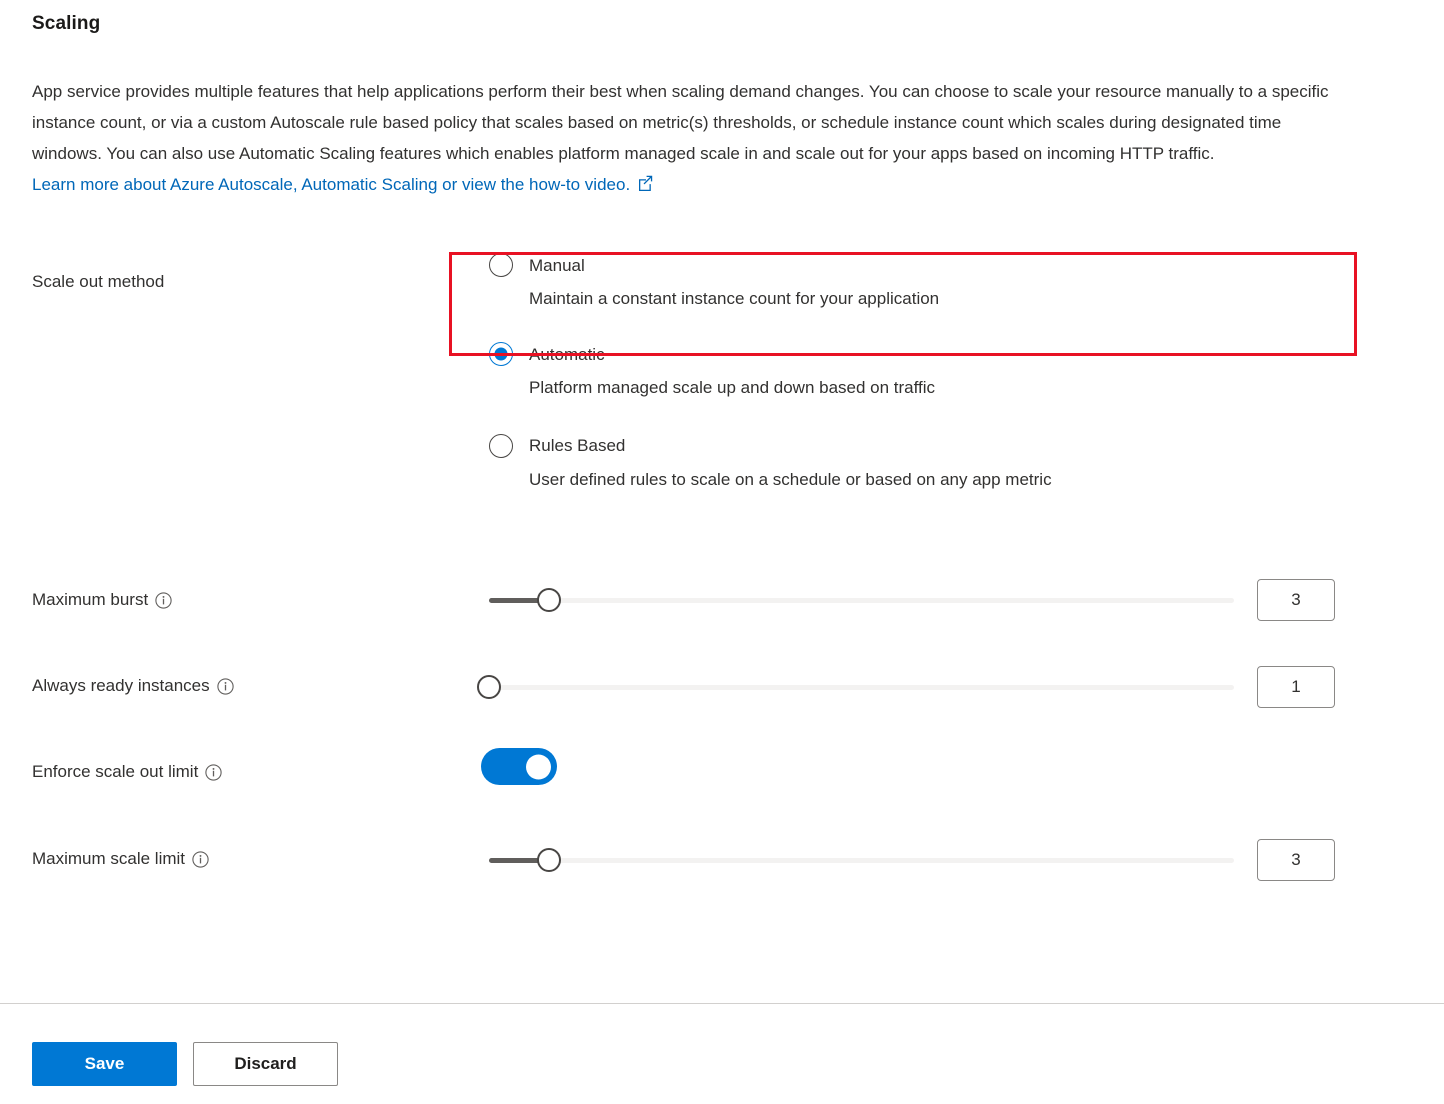 This screenshot has width=1444, height=1104. What do you see at coordinates (66, 23) in the screenshot?
I see `page-title: Scaling` at bounding box center [66, 23].